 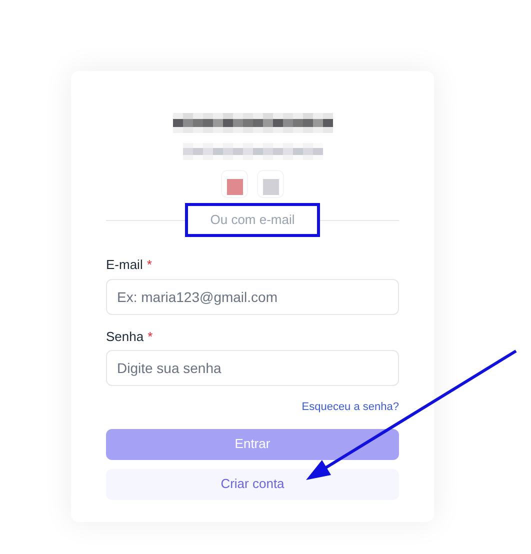 I want to click on field-label: Senha, so click(x=125, y=337).